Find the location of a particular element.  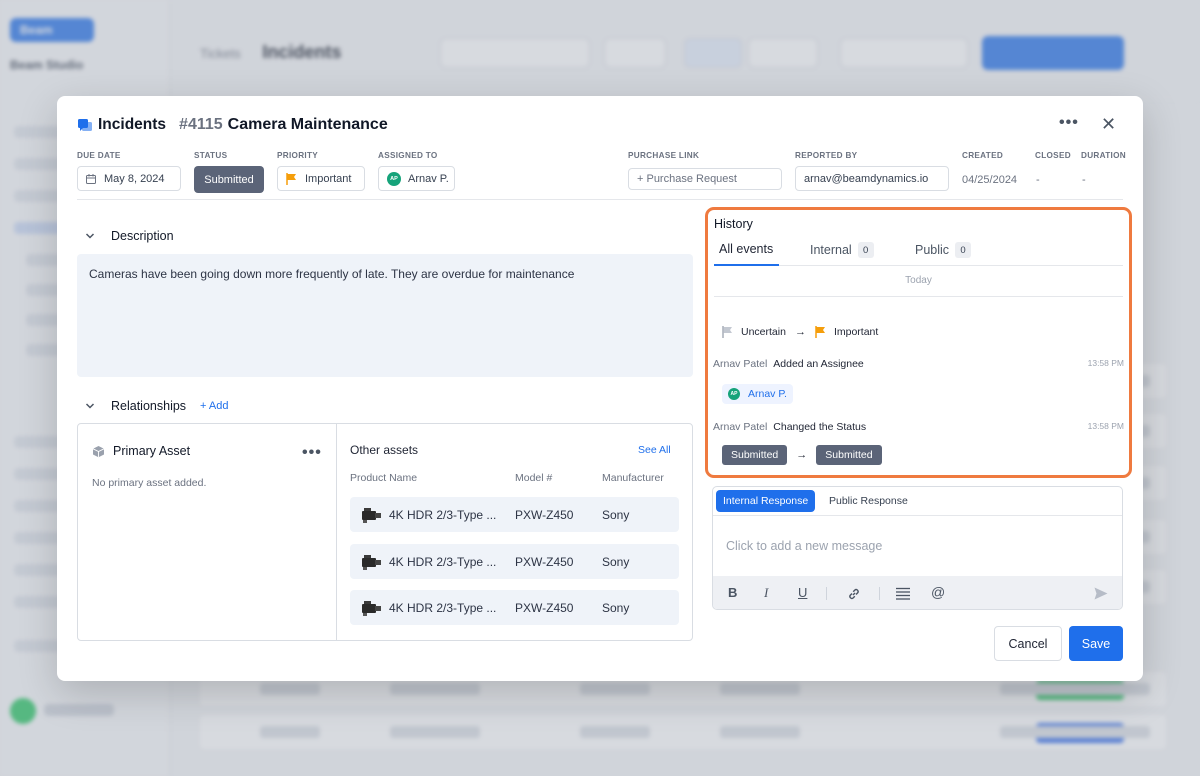

assignee-field: AP Arnav P. is located at coordinates (416, 178).